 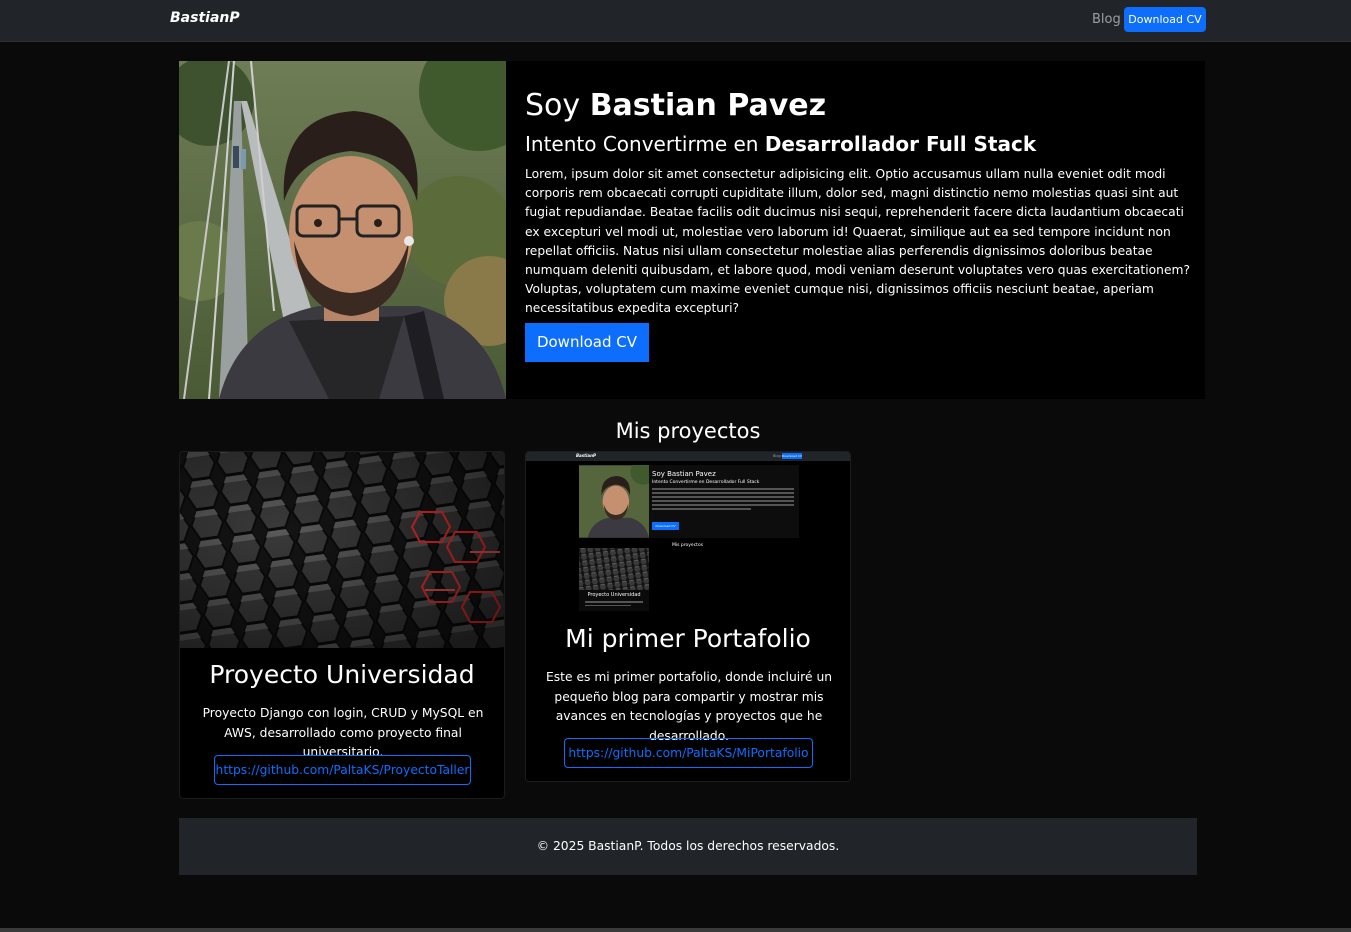 I want to click on preview-heading: Soy Bastian Pavez, so click(x=684, y=474).